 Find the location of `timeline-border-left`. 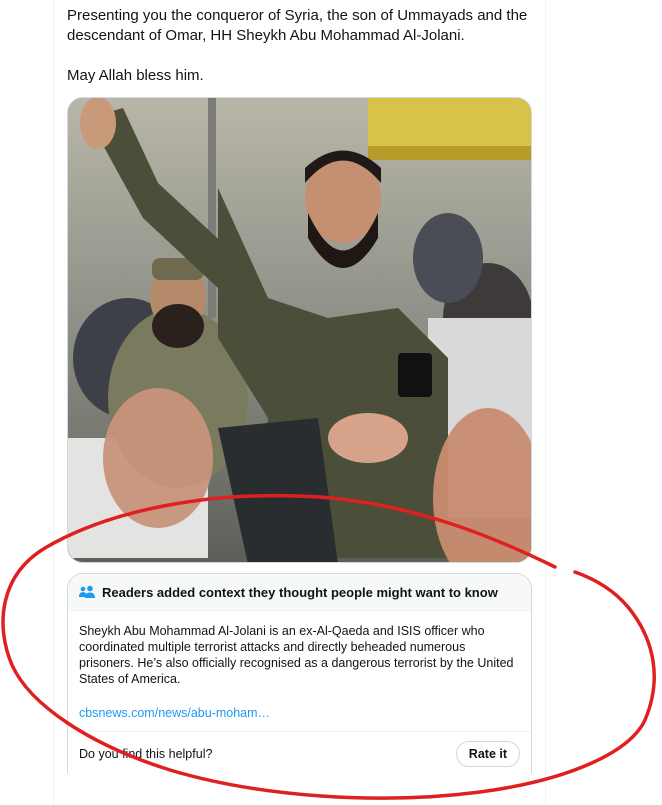

timeline-border-left is located at coordinates (53, 402).